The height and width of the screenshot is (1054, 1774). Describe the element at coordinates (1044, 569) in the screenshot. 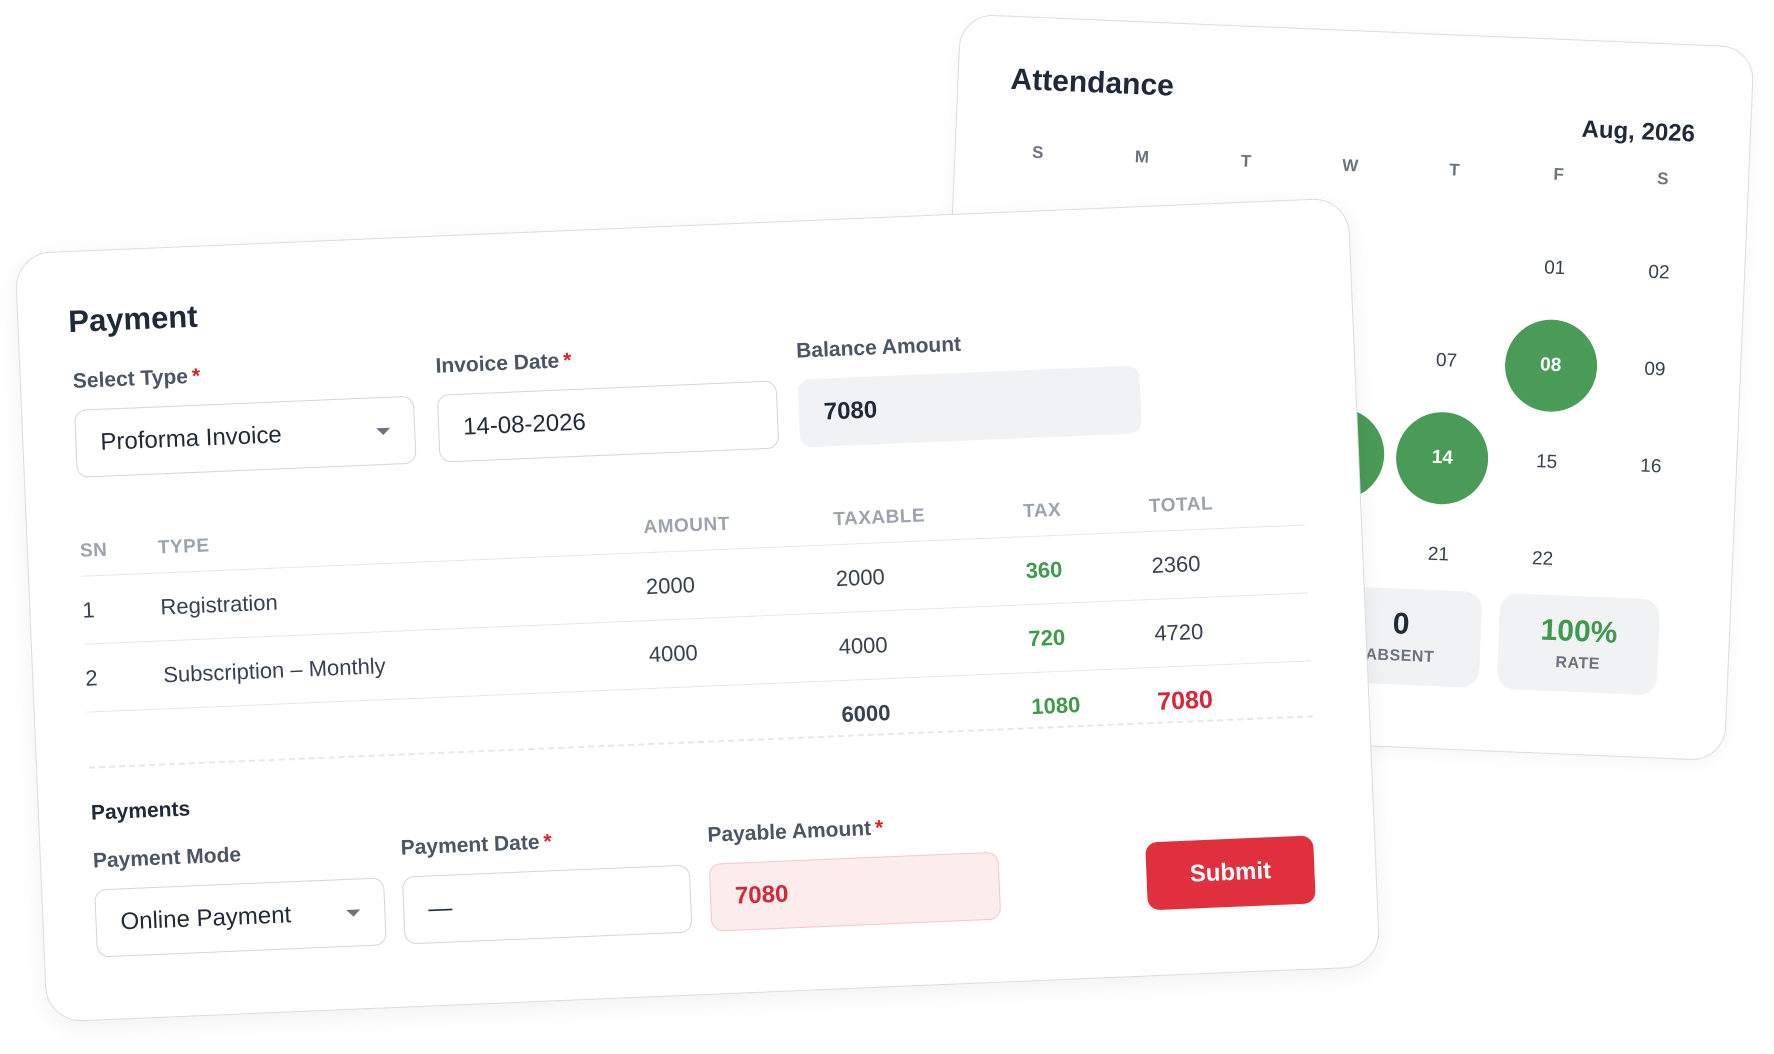

I see `cell-tax: 360` at that location.